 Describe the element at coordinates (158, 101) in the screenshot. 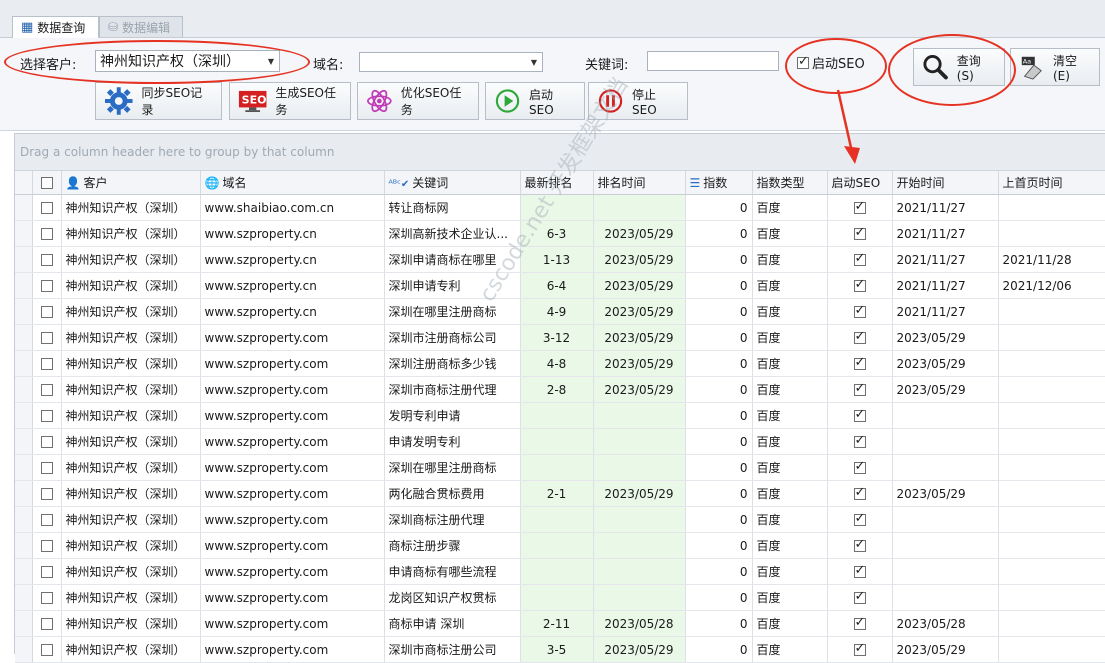

I see `sync-seo-button: 同步SEO记录` at that location.